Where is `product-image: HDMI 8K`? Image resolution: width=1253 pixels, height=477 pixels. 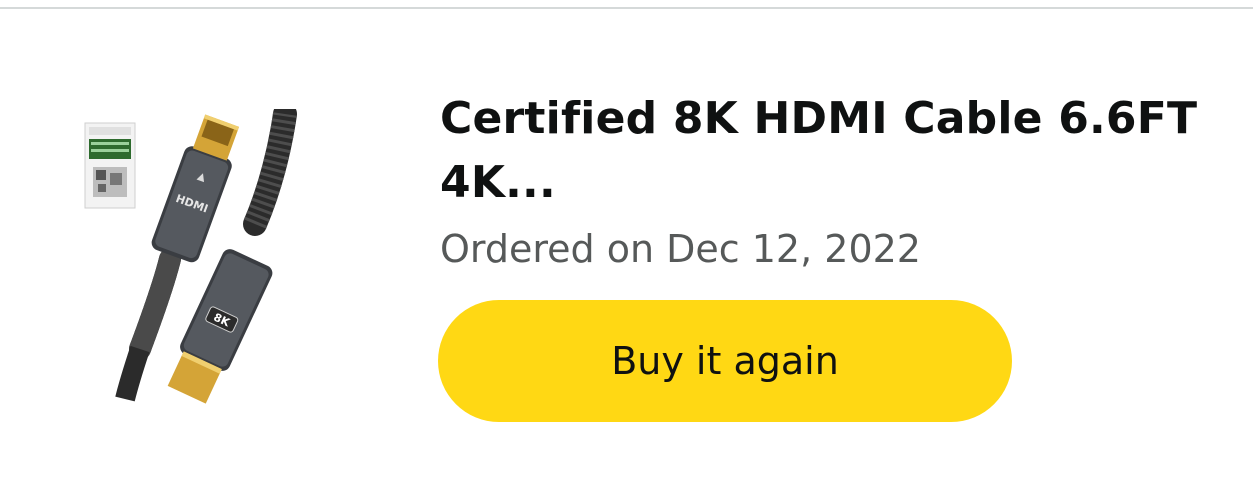 product-image: HDMI 8K is located at coordinates (202, 256).